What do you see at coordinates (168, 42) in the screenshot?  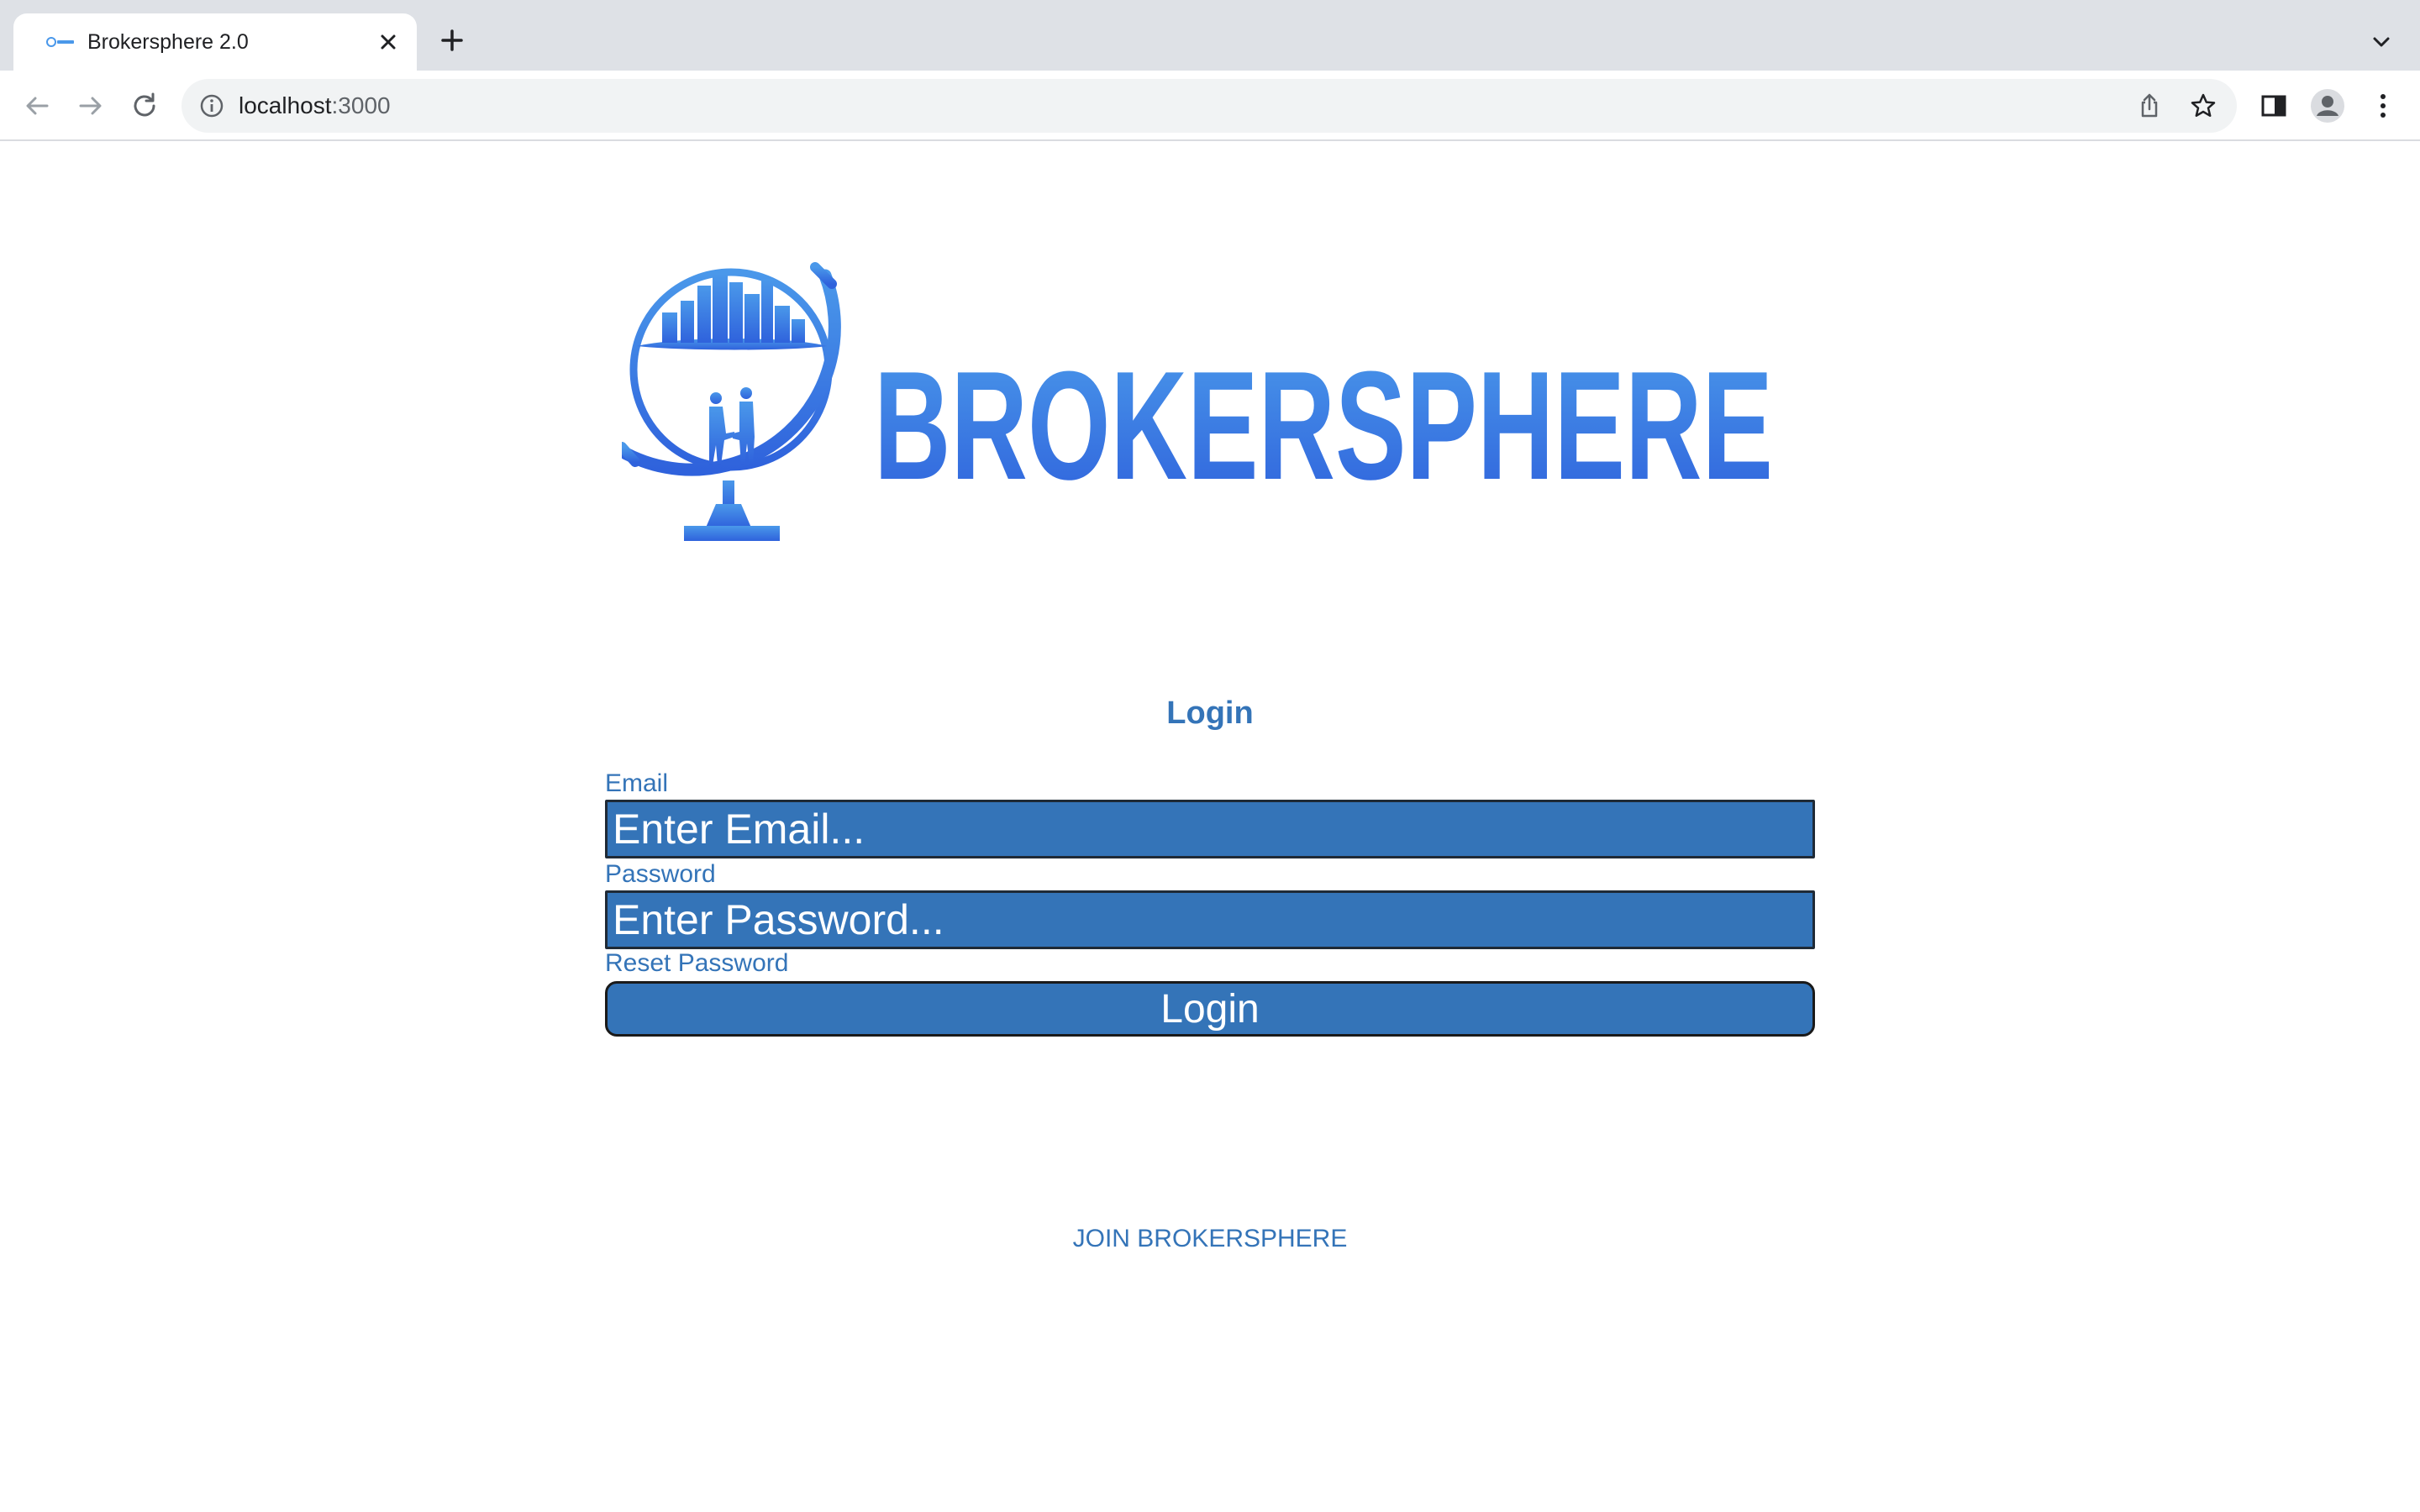 I see `tab-title: Brokersphere 2.0` at bounding box center [168, 42].